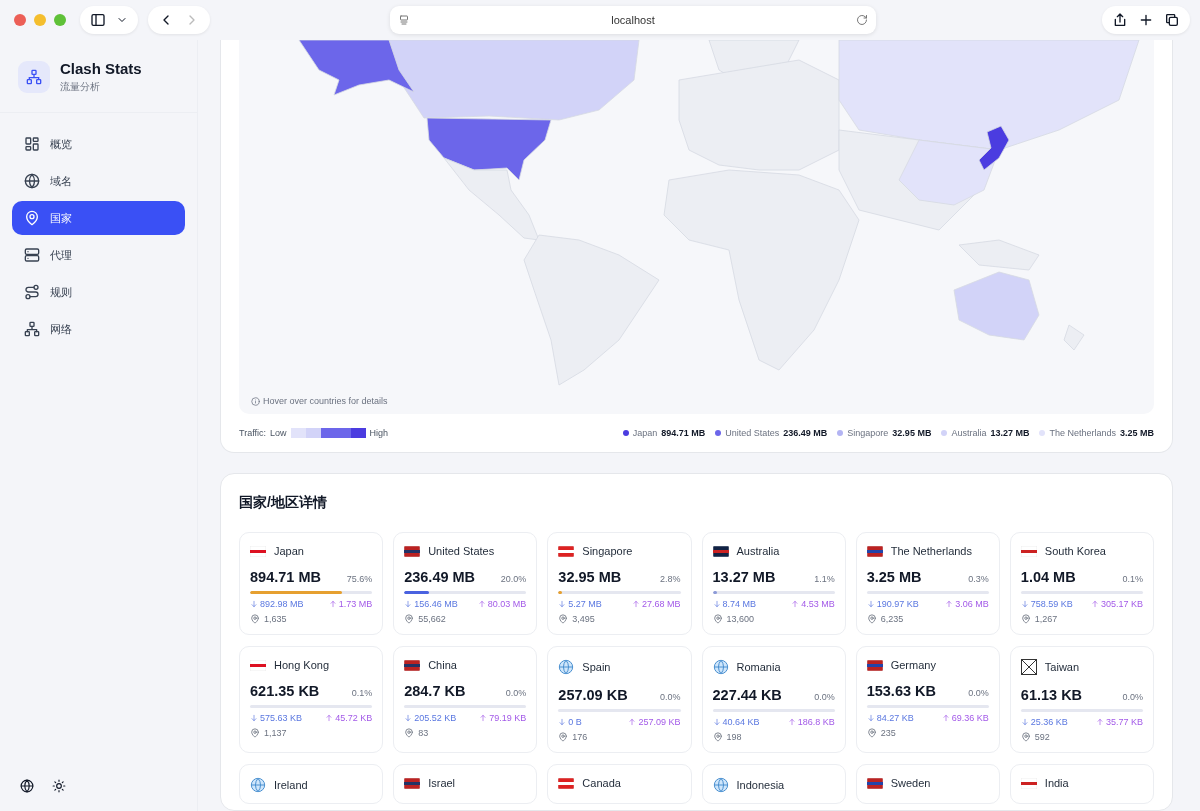 The image size is (1200, 811). What do you see at coordinates (404, 20) in the screenshot?
I see `page-icon` at bounding box center [404, 20].